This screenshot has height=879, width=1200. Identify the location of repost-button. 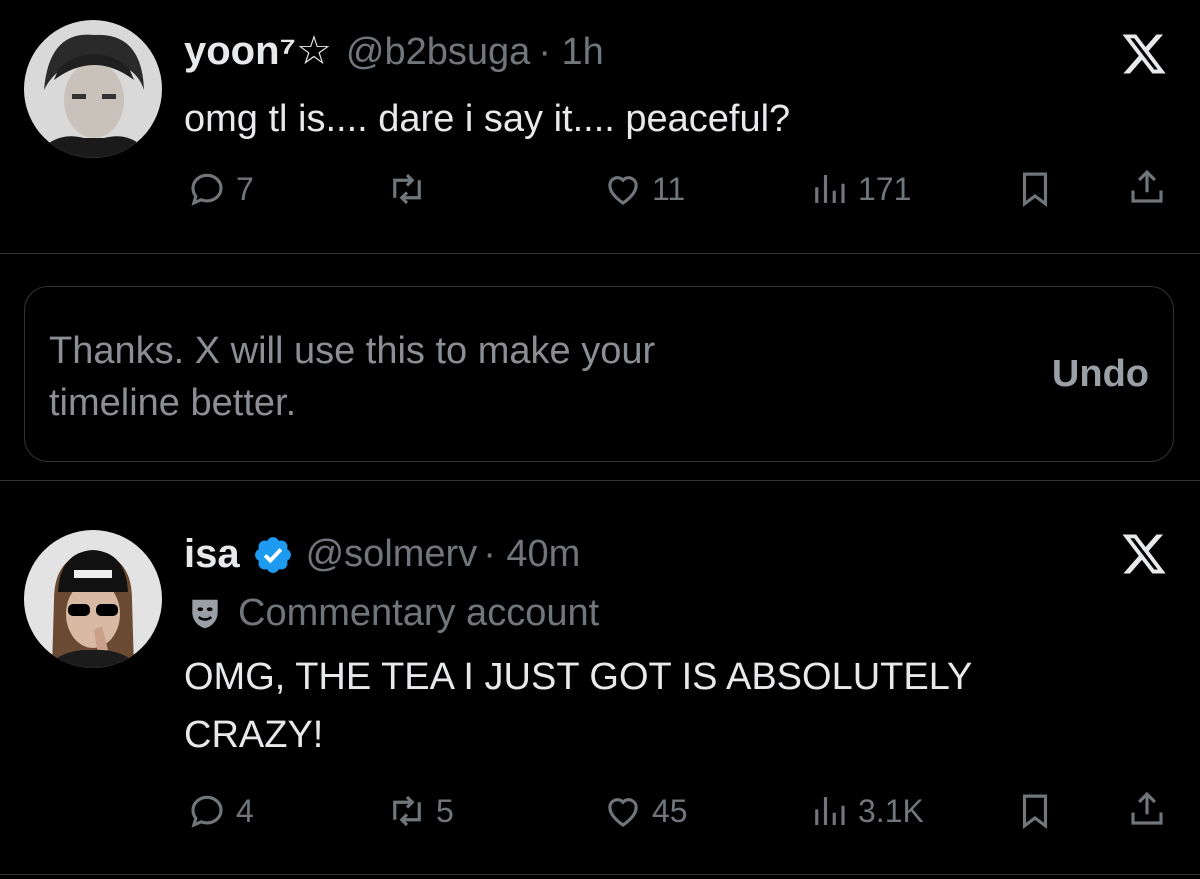
(411, 189).